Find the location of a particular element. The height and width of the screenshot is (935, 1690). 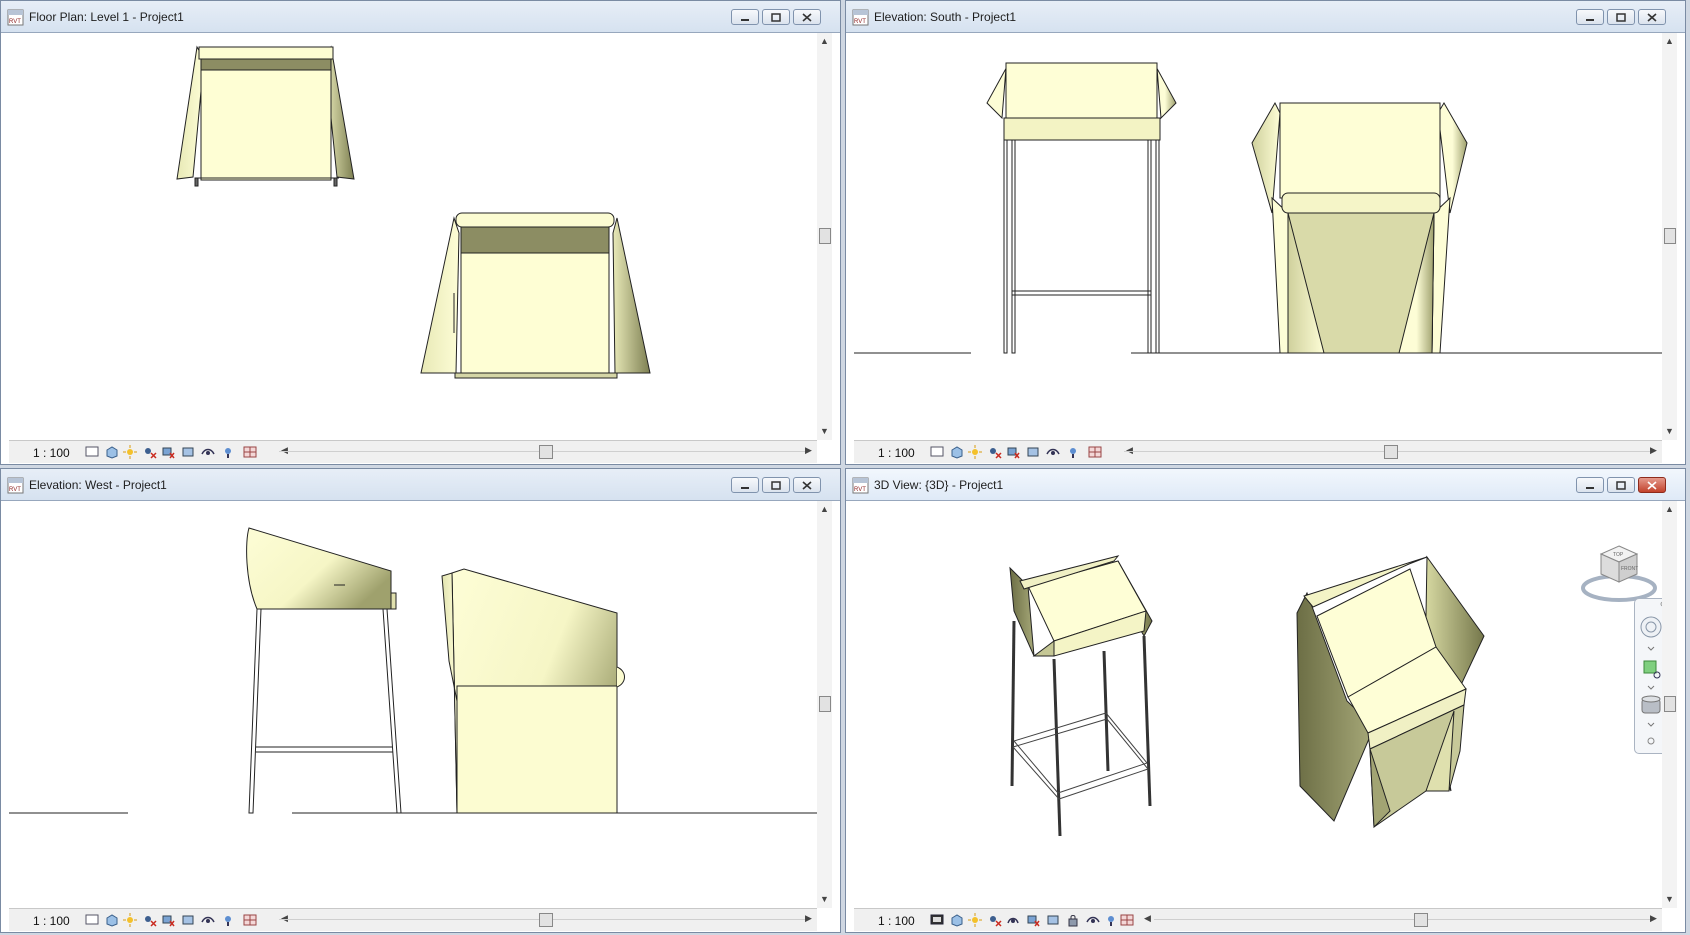

navigation-bar is located at coordinates (1648, 676).